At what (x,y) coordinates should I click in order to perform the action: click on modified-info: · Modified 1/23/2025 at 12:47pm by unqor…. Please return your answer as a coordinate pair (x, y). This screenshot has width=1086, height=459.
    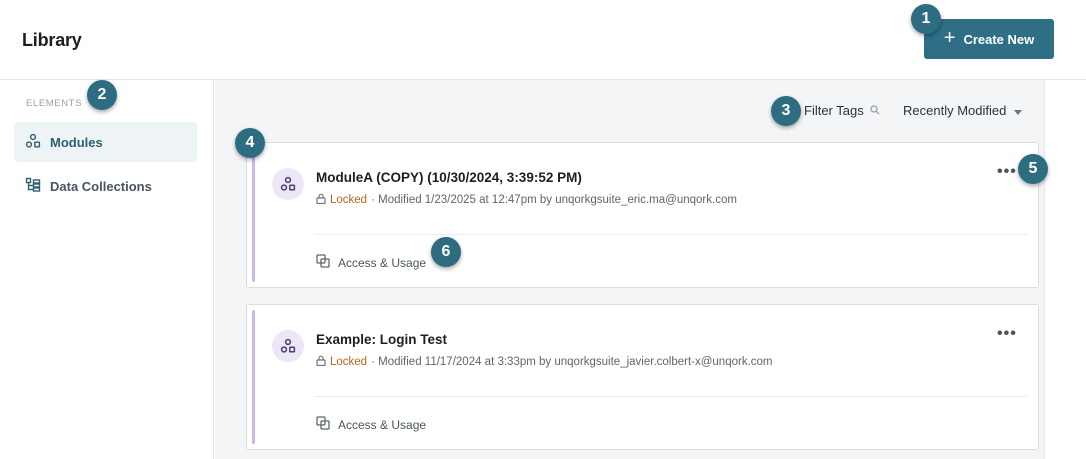
    Looking at the image, I should click on (554, 200).